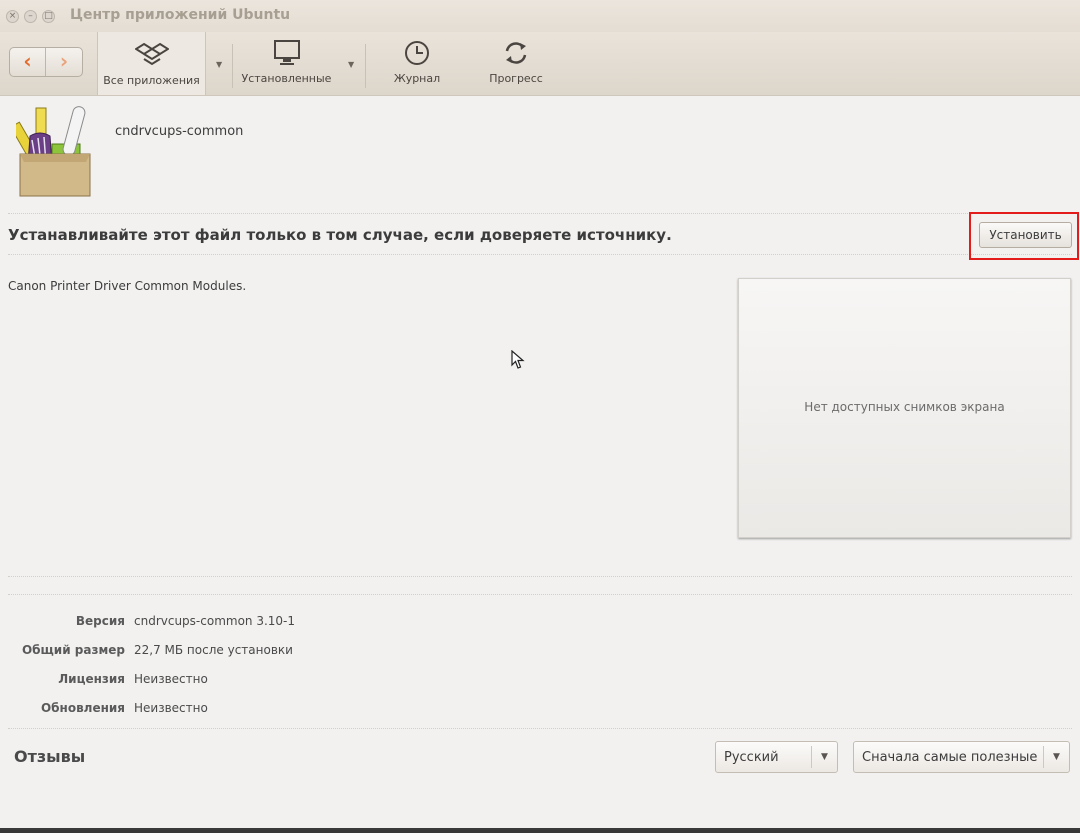  I want to click on no-screenshots-text: Нет доступных снимков экрана, so click(904, 407).